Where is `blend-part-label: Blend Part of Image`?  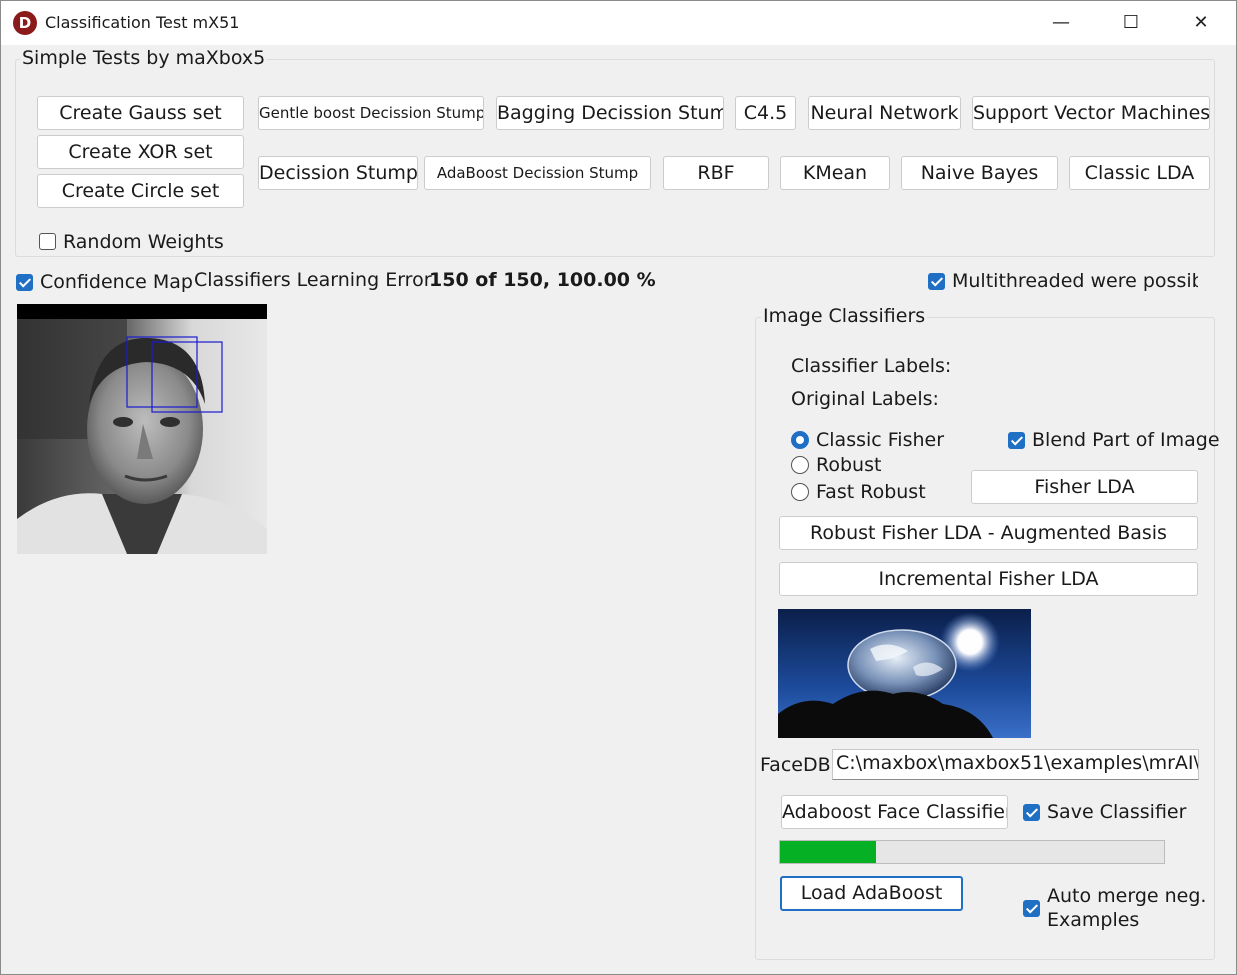 blend-part-label: Blend Part of Image is located at coordinates (1126, 440).